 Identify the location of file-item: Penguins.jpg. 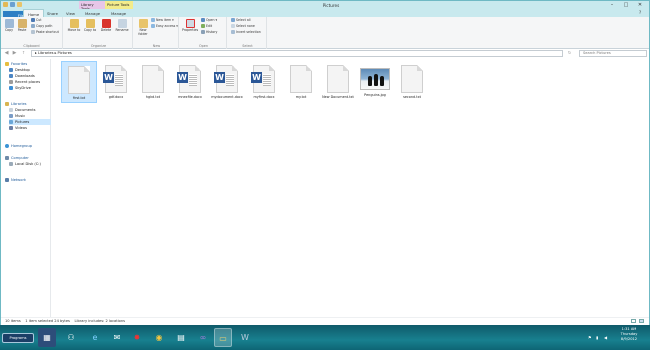
(375, 82).